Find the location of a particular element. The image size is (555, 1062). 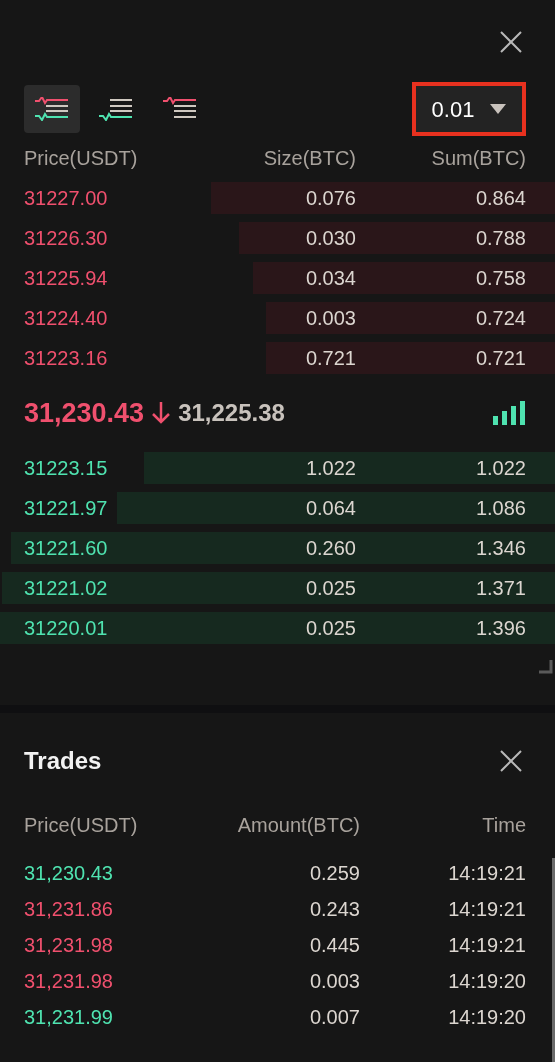

trade-amount: 0.003 is located at coordinates (334, 981).